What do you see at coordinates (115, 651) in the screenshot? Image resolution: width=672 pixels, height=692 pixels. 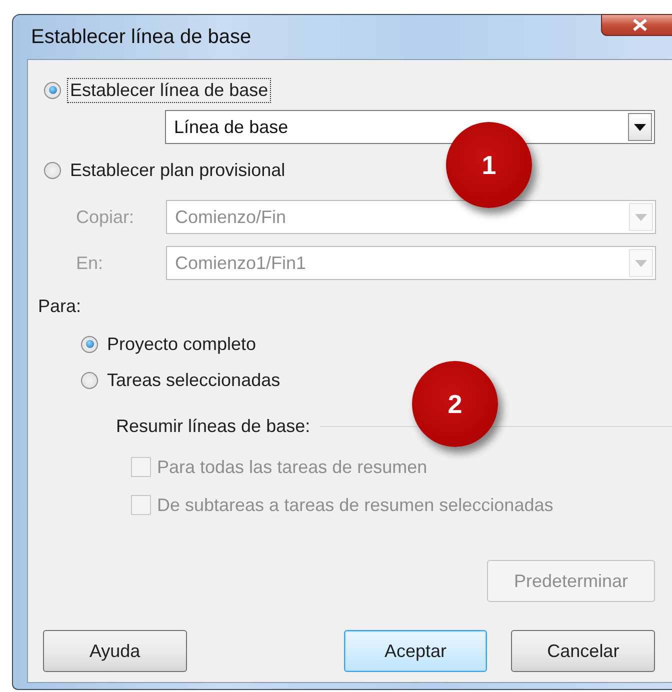 I see `dialog-button: Ayuda` at bounding box center [115, 651].